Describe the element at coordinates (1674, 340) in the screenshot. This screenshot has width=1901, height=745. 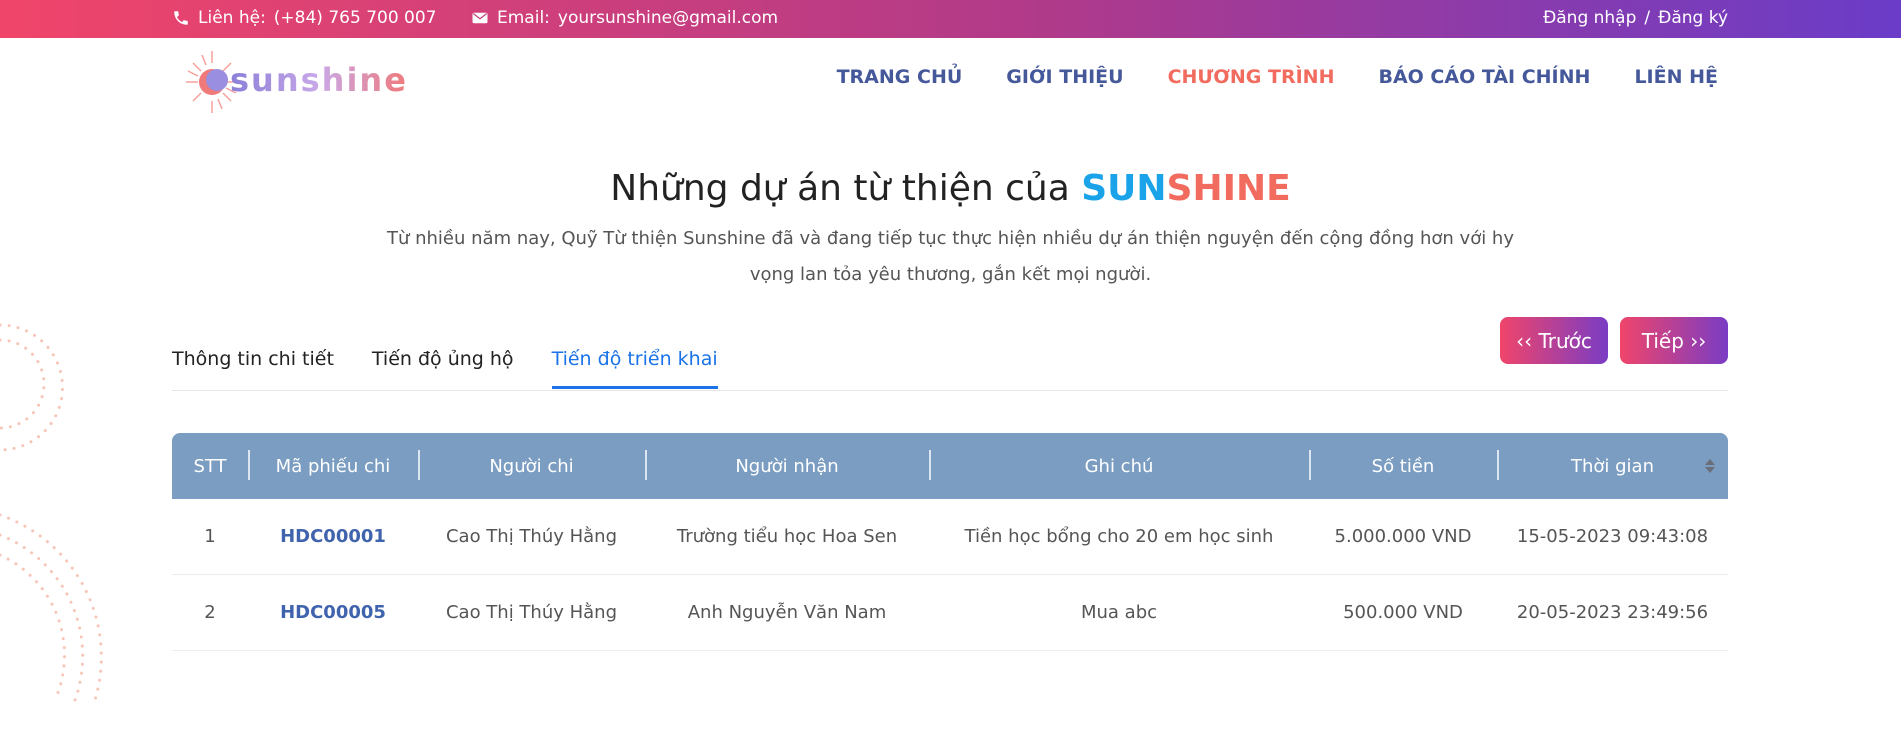
I see `next-button: Tiếp ››` at that location.